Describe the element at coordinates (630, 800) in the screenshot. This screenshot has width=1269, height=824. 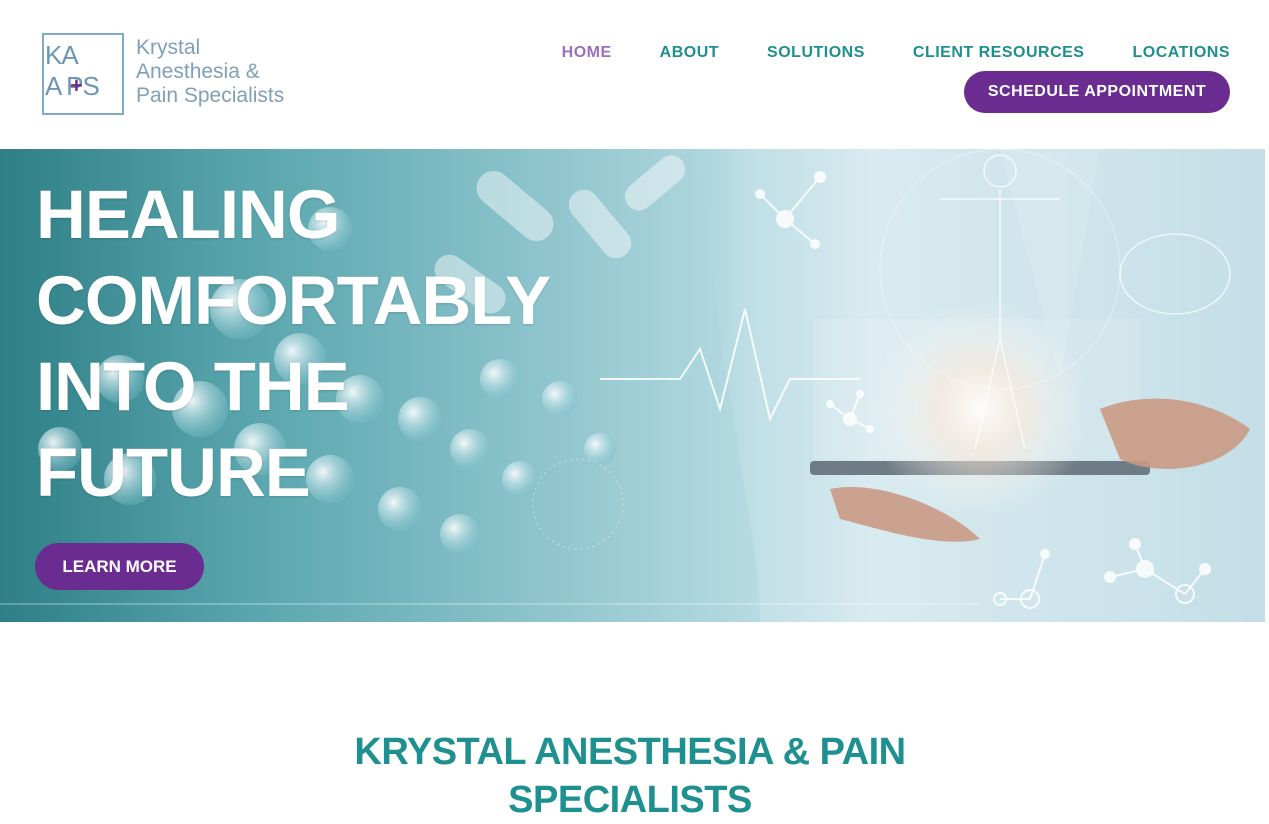
I see `intro-heading-line2: SPECIALISTS` at that location.